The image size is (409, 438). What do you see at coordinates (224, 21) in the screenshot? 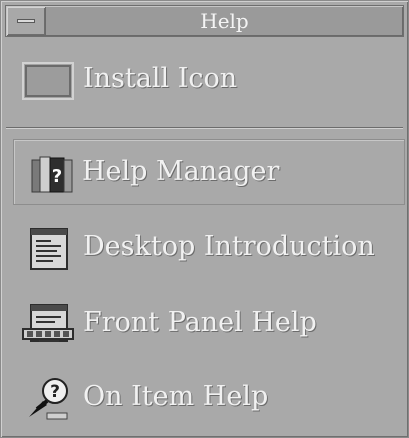
I see `window-title: Help` at bounding box center [224, 21].